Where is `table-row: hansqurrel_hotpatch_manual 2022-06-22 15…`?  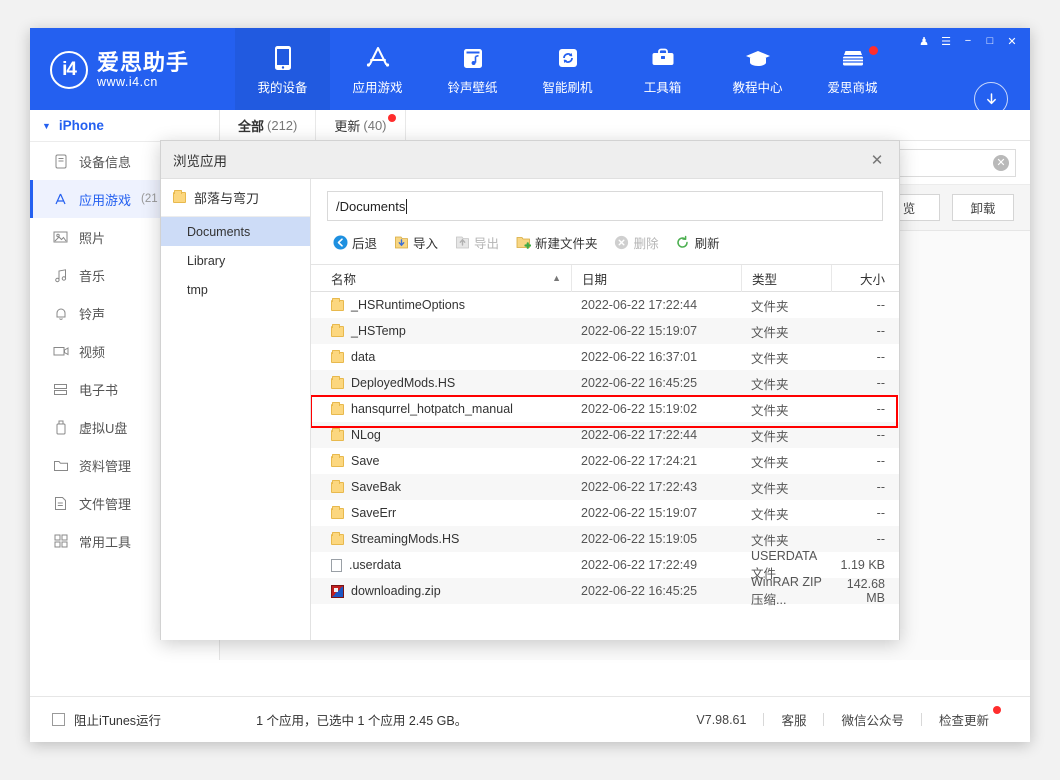
table-row: hansqurrel_hotpatch_manual 2022-06-22 15… is located at coordinates (605, 409).